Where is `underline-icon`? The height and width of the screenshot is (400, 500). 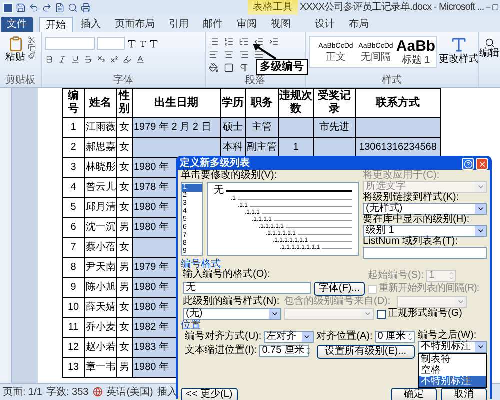 underline-icon is located at coordinates (75, 59).